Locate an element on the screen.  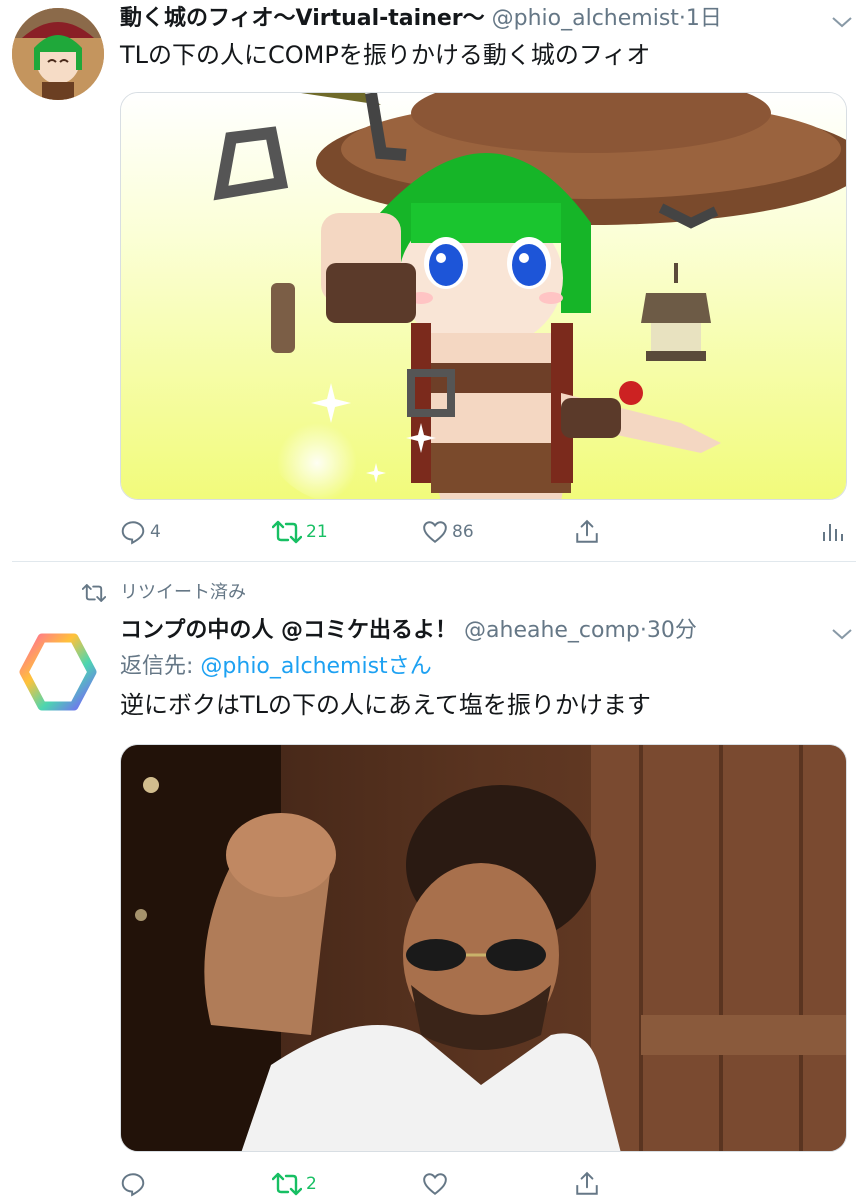
timestamp: 1日 is located at coordinates (704, 18).